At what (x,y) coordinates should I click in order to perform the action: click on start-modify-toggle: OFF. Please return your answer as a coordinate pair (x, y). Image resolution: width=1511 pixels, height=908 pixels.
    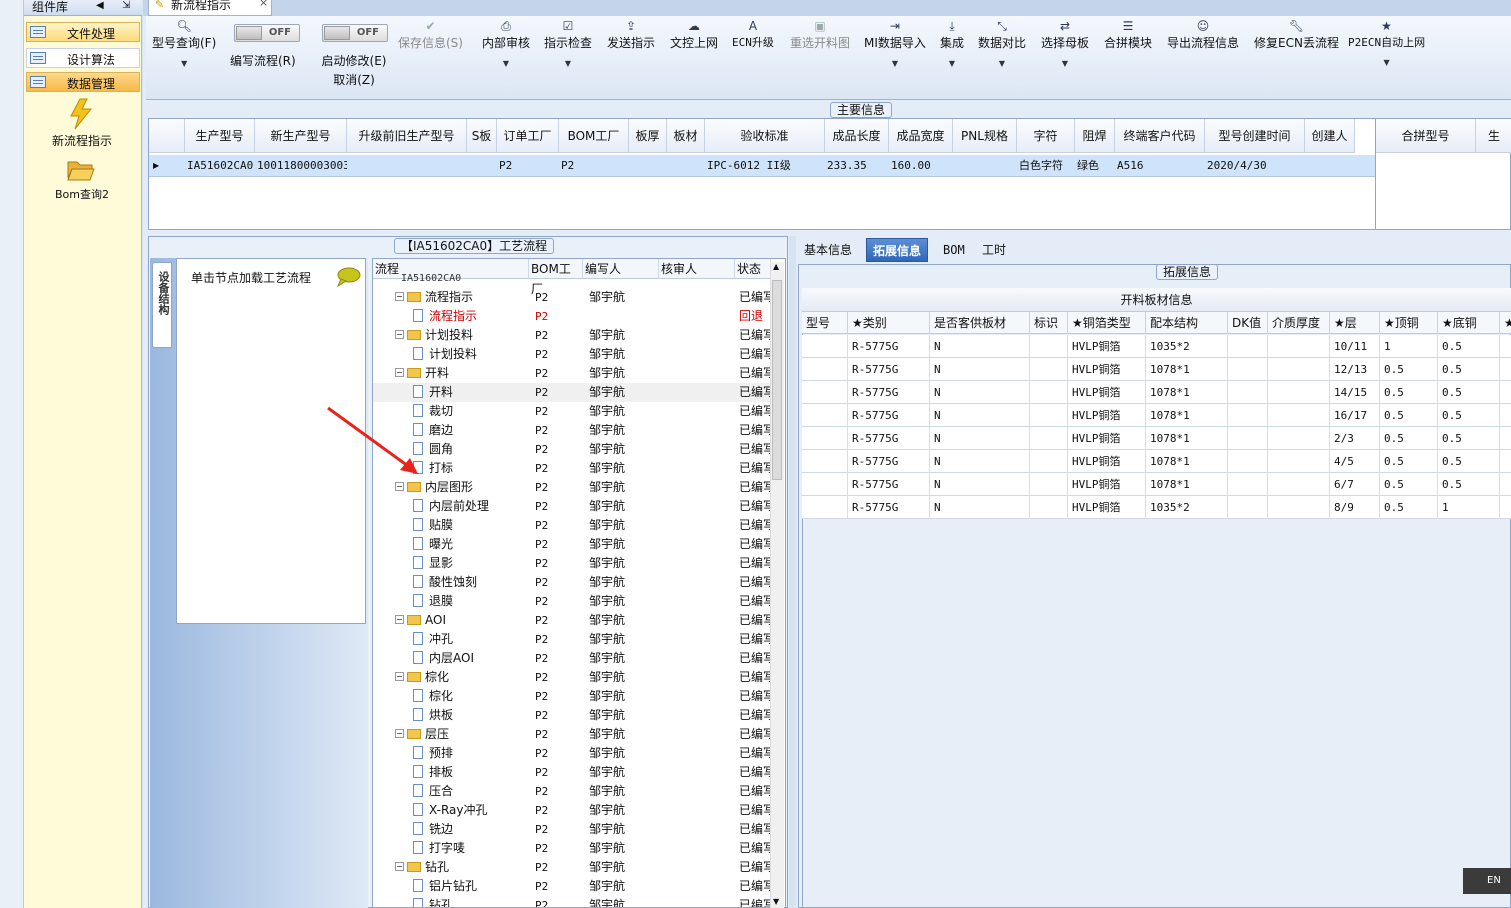
    Looking at the image, I should click on (355, 33).